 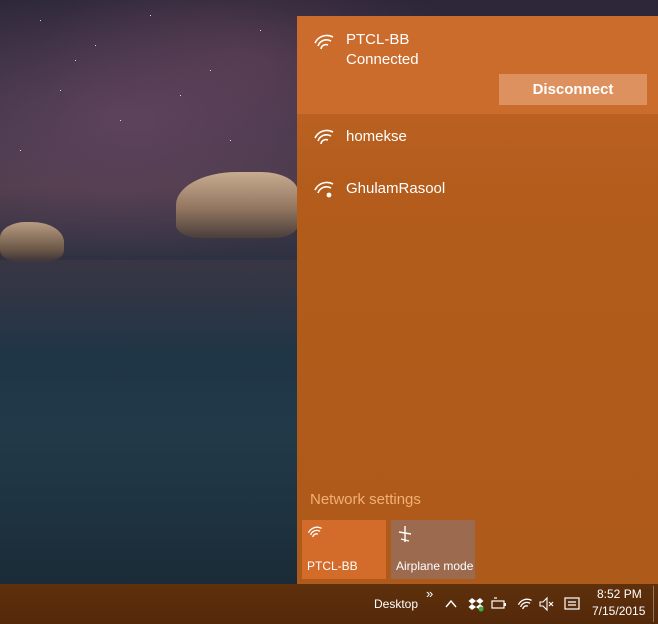 What do you see at coordinates (653, 604) in the screenshot?
I see `show-desktop-button` at bounding box center [653, 604].